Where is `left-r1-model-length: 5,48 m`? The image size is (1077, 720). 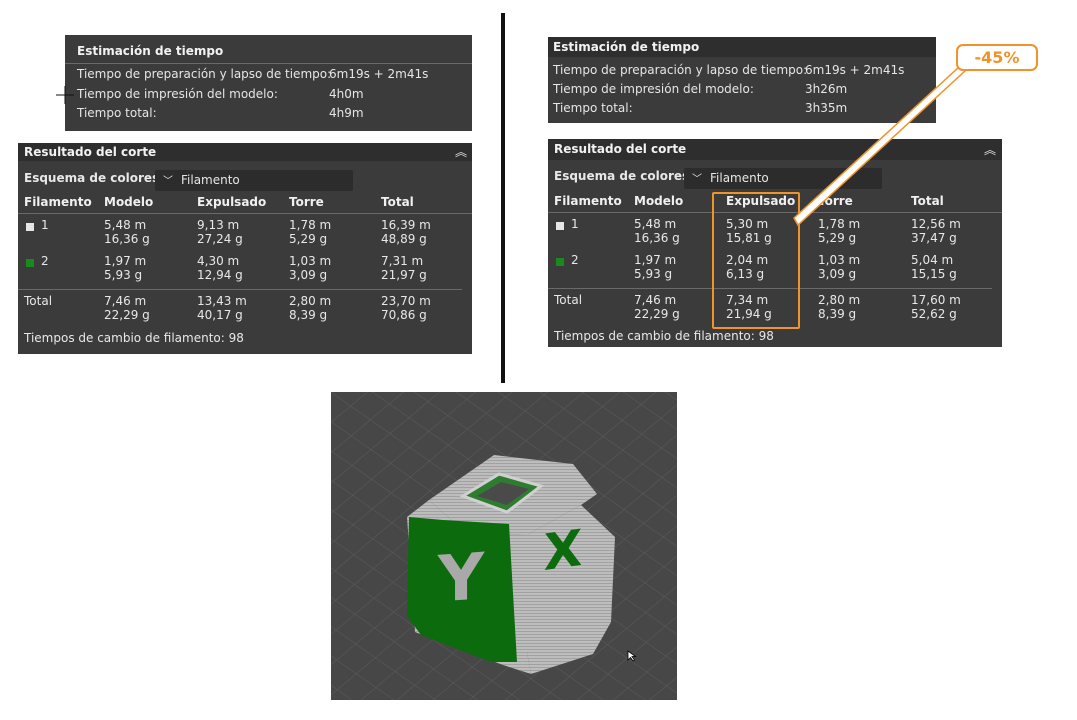
left-r1-model-length: 5,48 m is located at coordinates (125, 225).